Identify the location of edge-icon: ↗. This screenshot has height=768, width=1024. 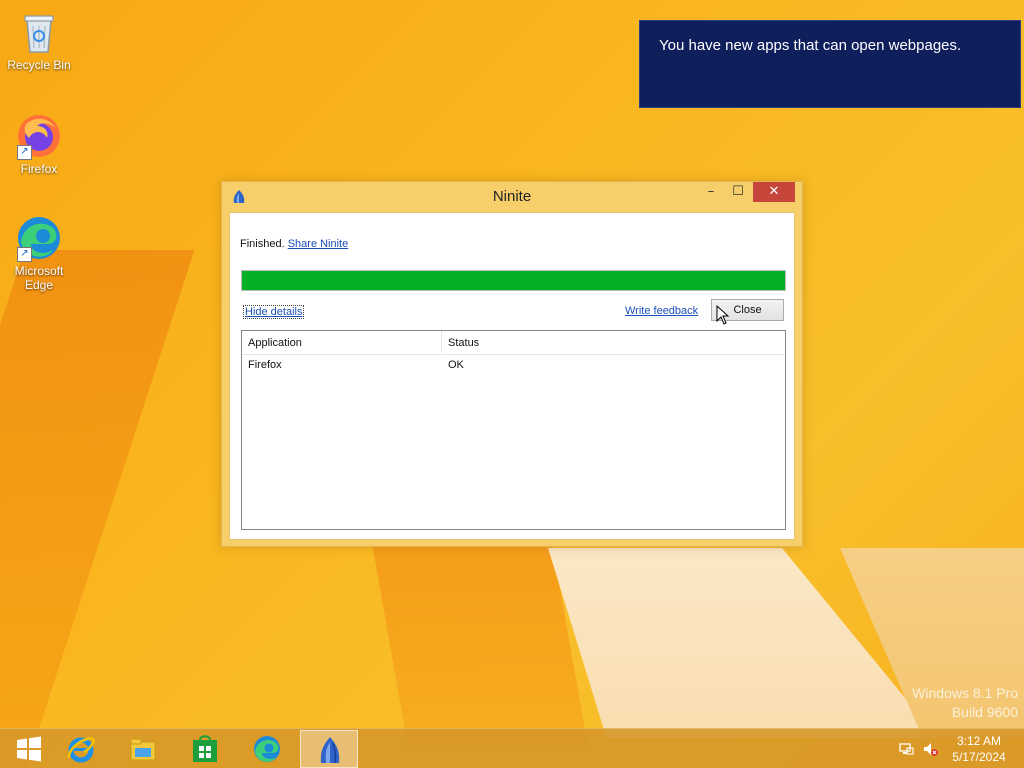
(39, 238).